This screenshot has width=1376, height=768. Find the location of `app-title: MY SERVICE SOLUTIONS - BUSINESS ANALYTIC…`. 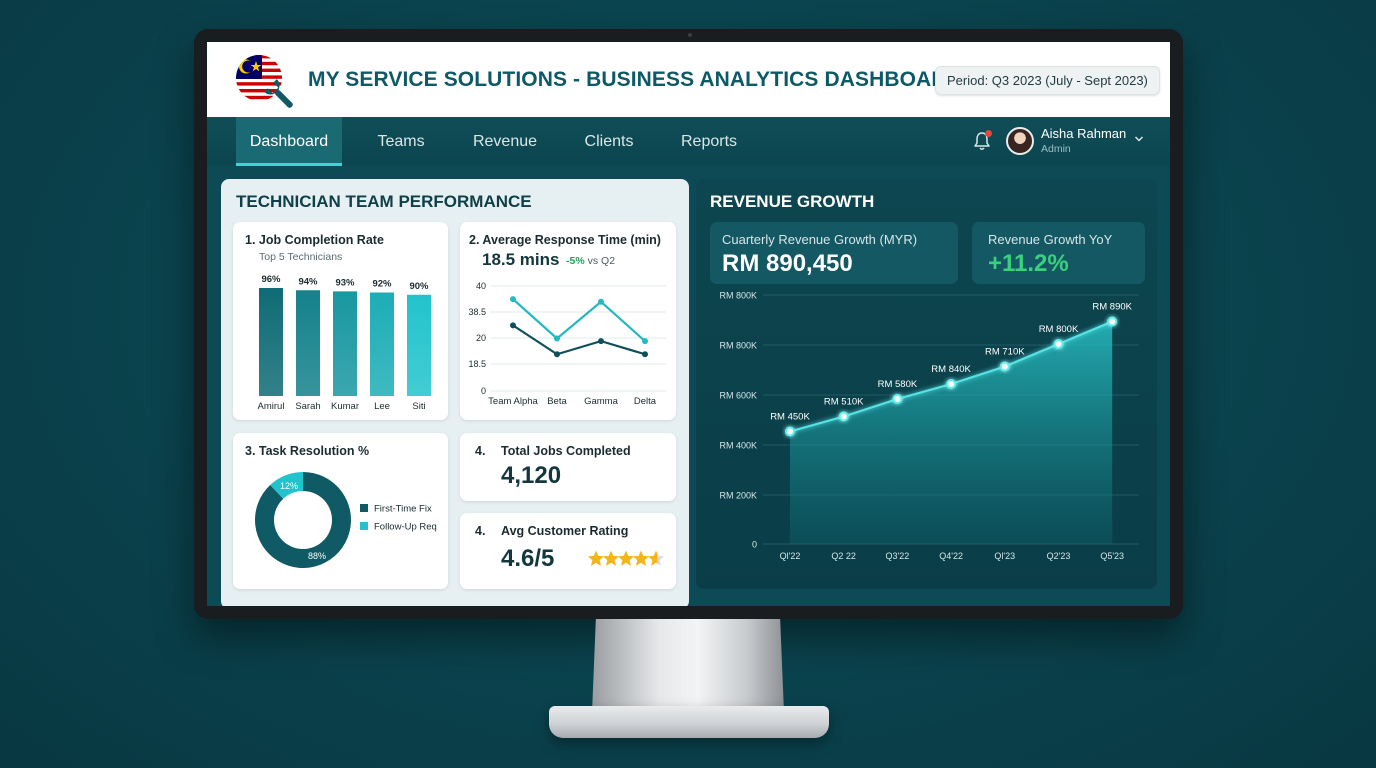

app-title: MY SERVICE SOLUTIONS - BUSINESS ANALYTIC… is located at coordinates (635, 79).